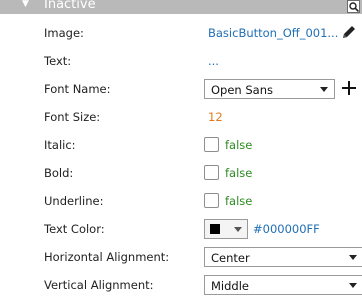  I want to click on italic-checkbox, so click(211, 144).